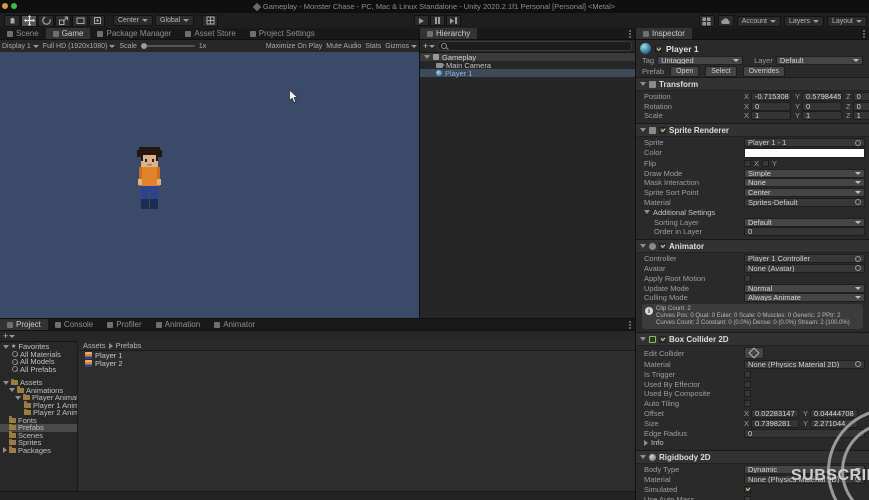  Describe the element at coordinates (68, 33) in the screenshot. I see `tab-game: Game` at that location.